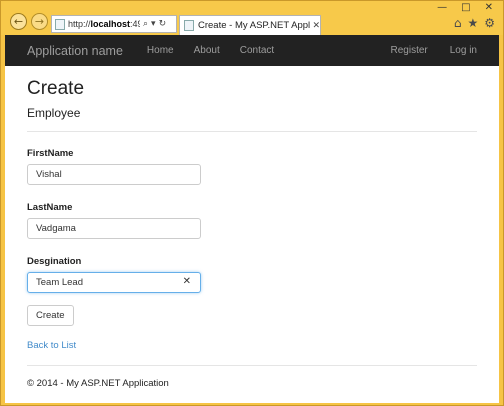 Image resolution: width=504 pixels, height=406 pixels. Describe the element at coordinates (189, 25) in the screenshot. I see `tab-page-icon` at that location.